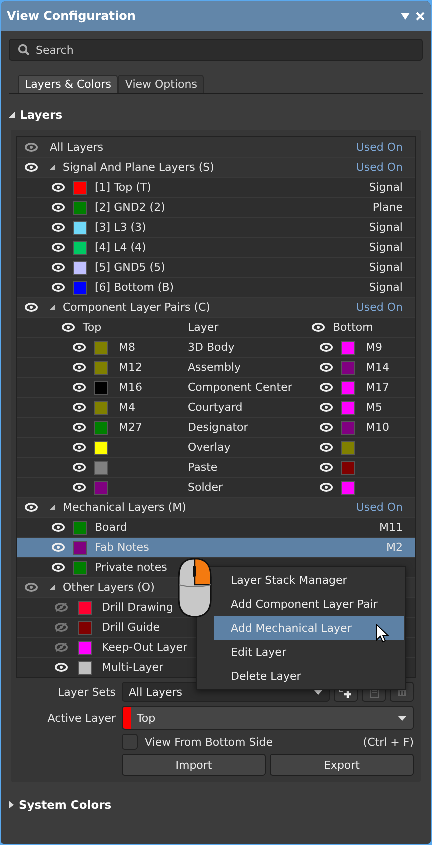 The width and height of the screenshot is (432, 845). Describe the element at coordinates (209, 167) in the screenshot. I see `group-label: Signal And Plane Layers (S)` at that location.